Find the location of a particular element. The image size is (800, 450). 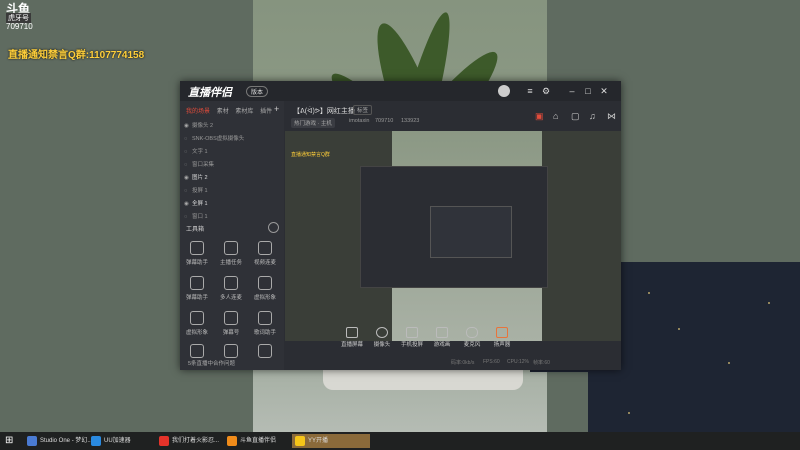

game-capture-button: 游戏画 is located at coordinates (442, 337).